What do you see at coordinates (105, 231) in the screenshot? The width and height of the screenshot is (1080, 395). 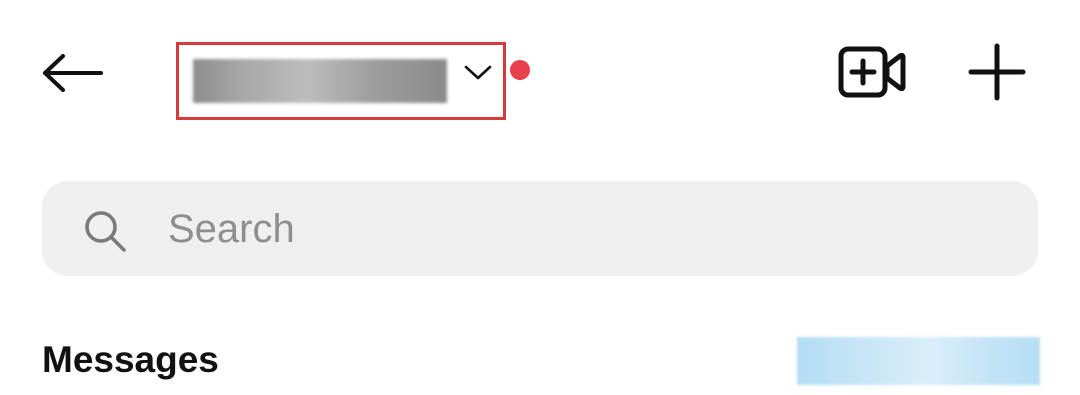 I see `search-icon` at bounding box center [105, 231].